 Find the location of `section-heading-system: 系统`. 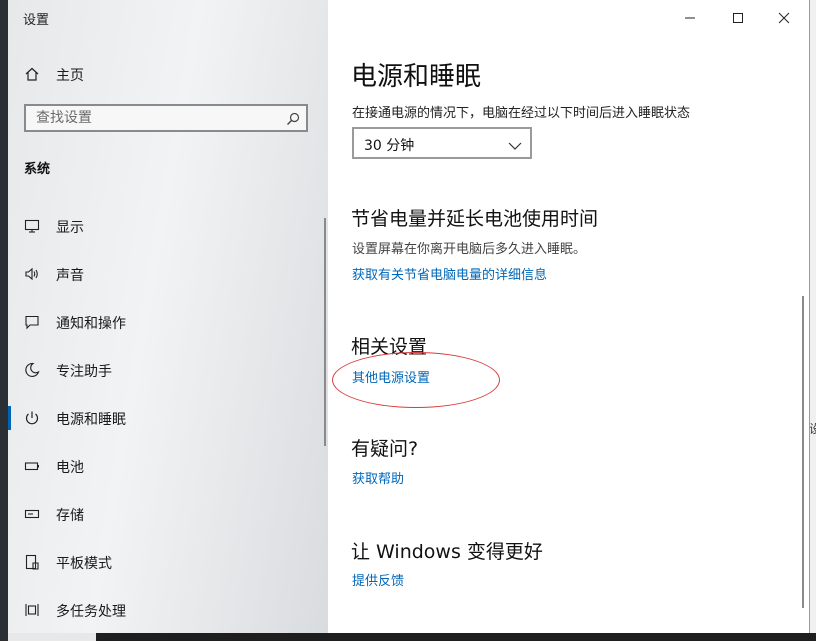

section-heading-system: 系统 is located at coordinates (37, 169).